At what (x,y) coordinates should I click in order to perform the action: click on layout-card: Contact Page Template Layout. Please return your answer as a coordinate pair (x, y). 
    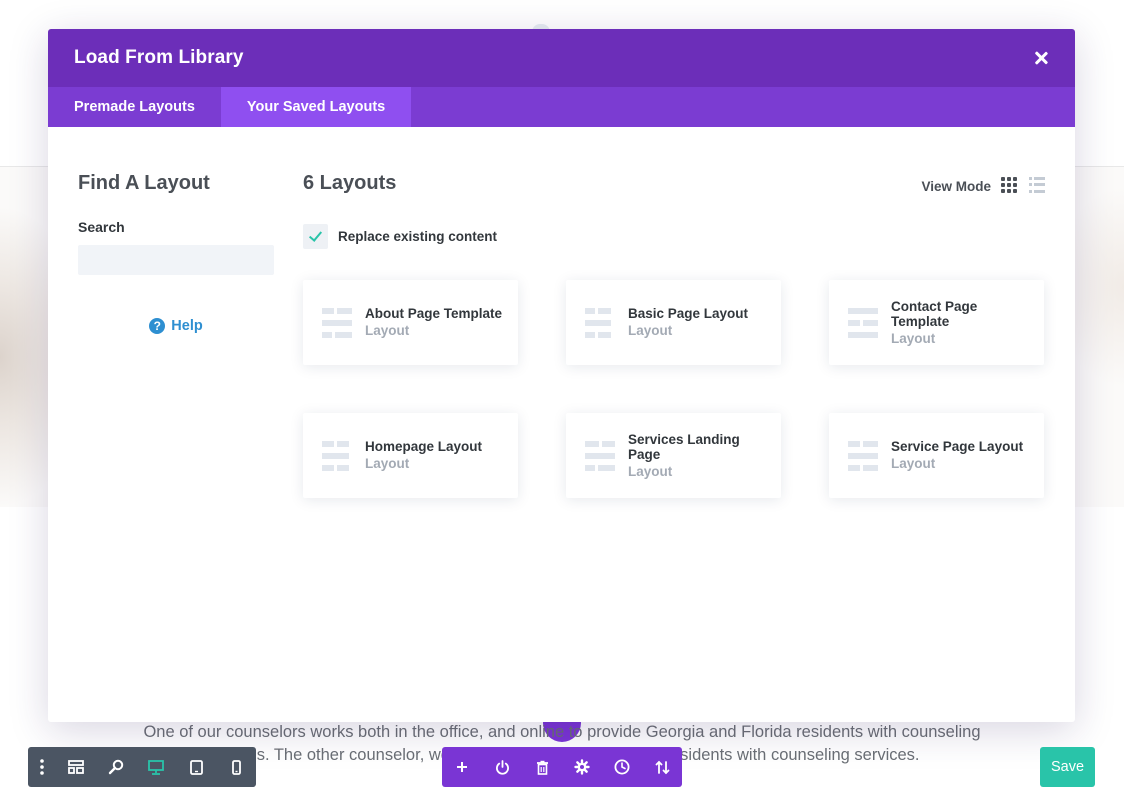
    Looking at the image, I should click on (936, 322).